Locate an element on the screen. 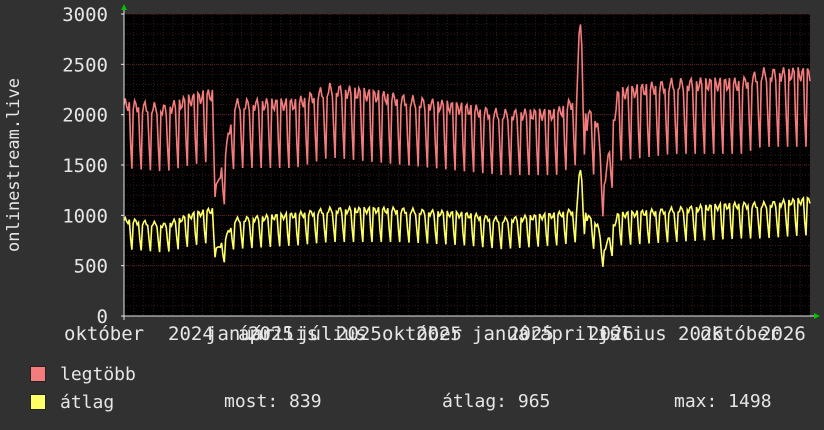 This screenshot has width=824, height=430. y-tick-label: 2000 is located at coordinates (85, 116).